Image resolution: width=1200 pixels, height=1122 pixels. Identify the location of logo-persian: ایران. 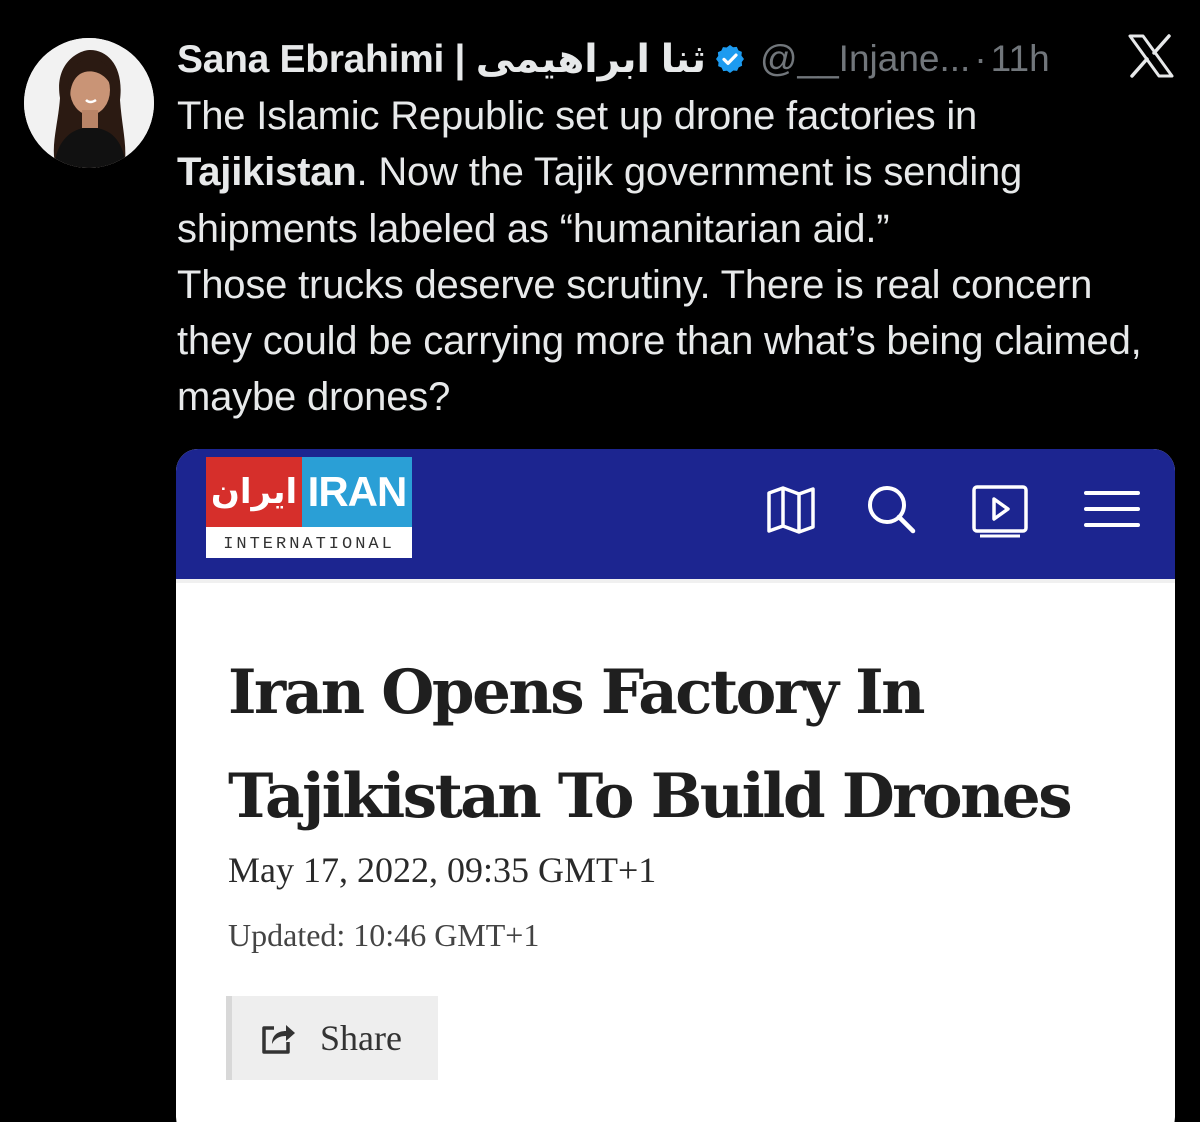
(254, 492).